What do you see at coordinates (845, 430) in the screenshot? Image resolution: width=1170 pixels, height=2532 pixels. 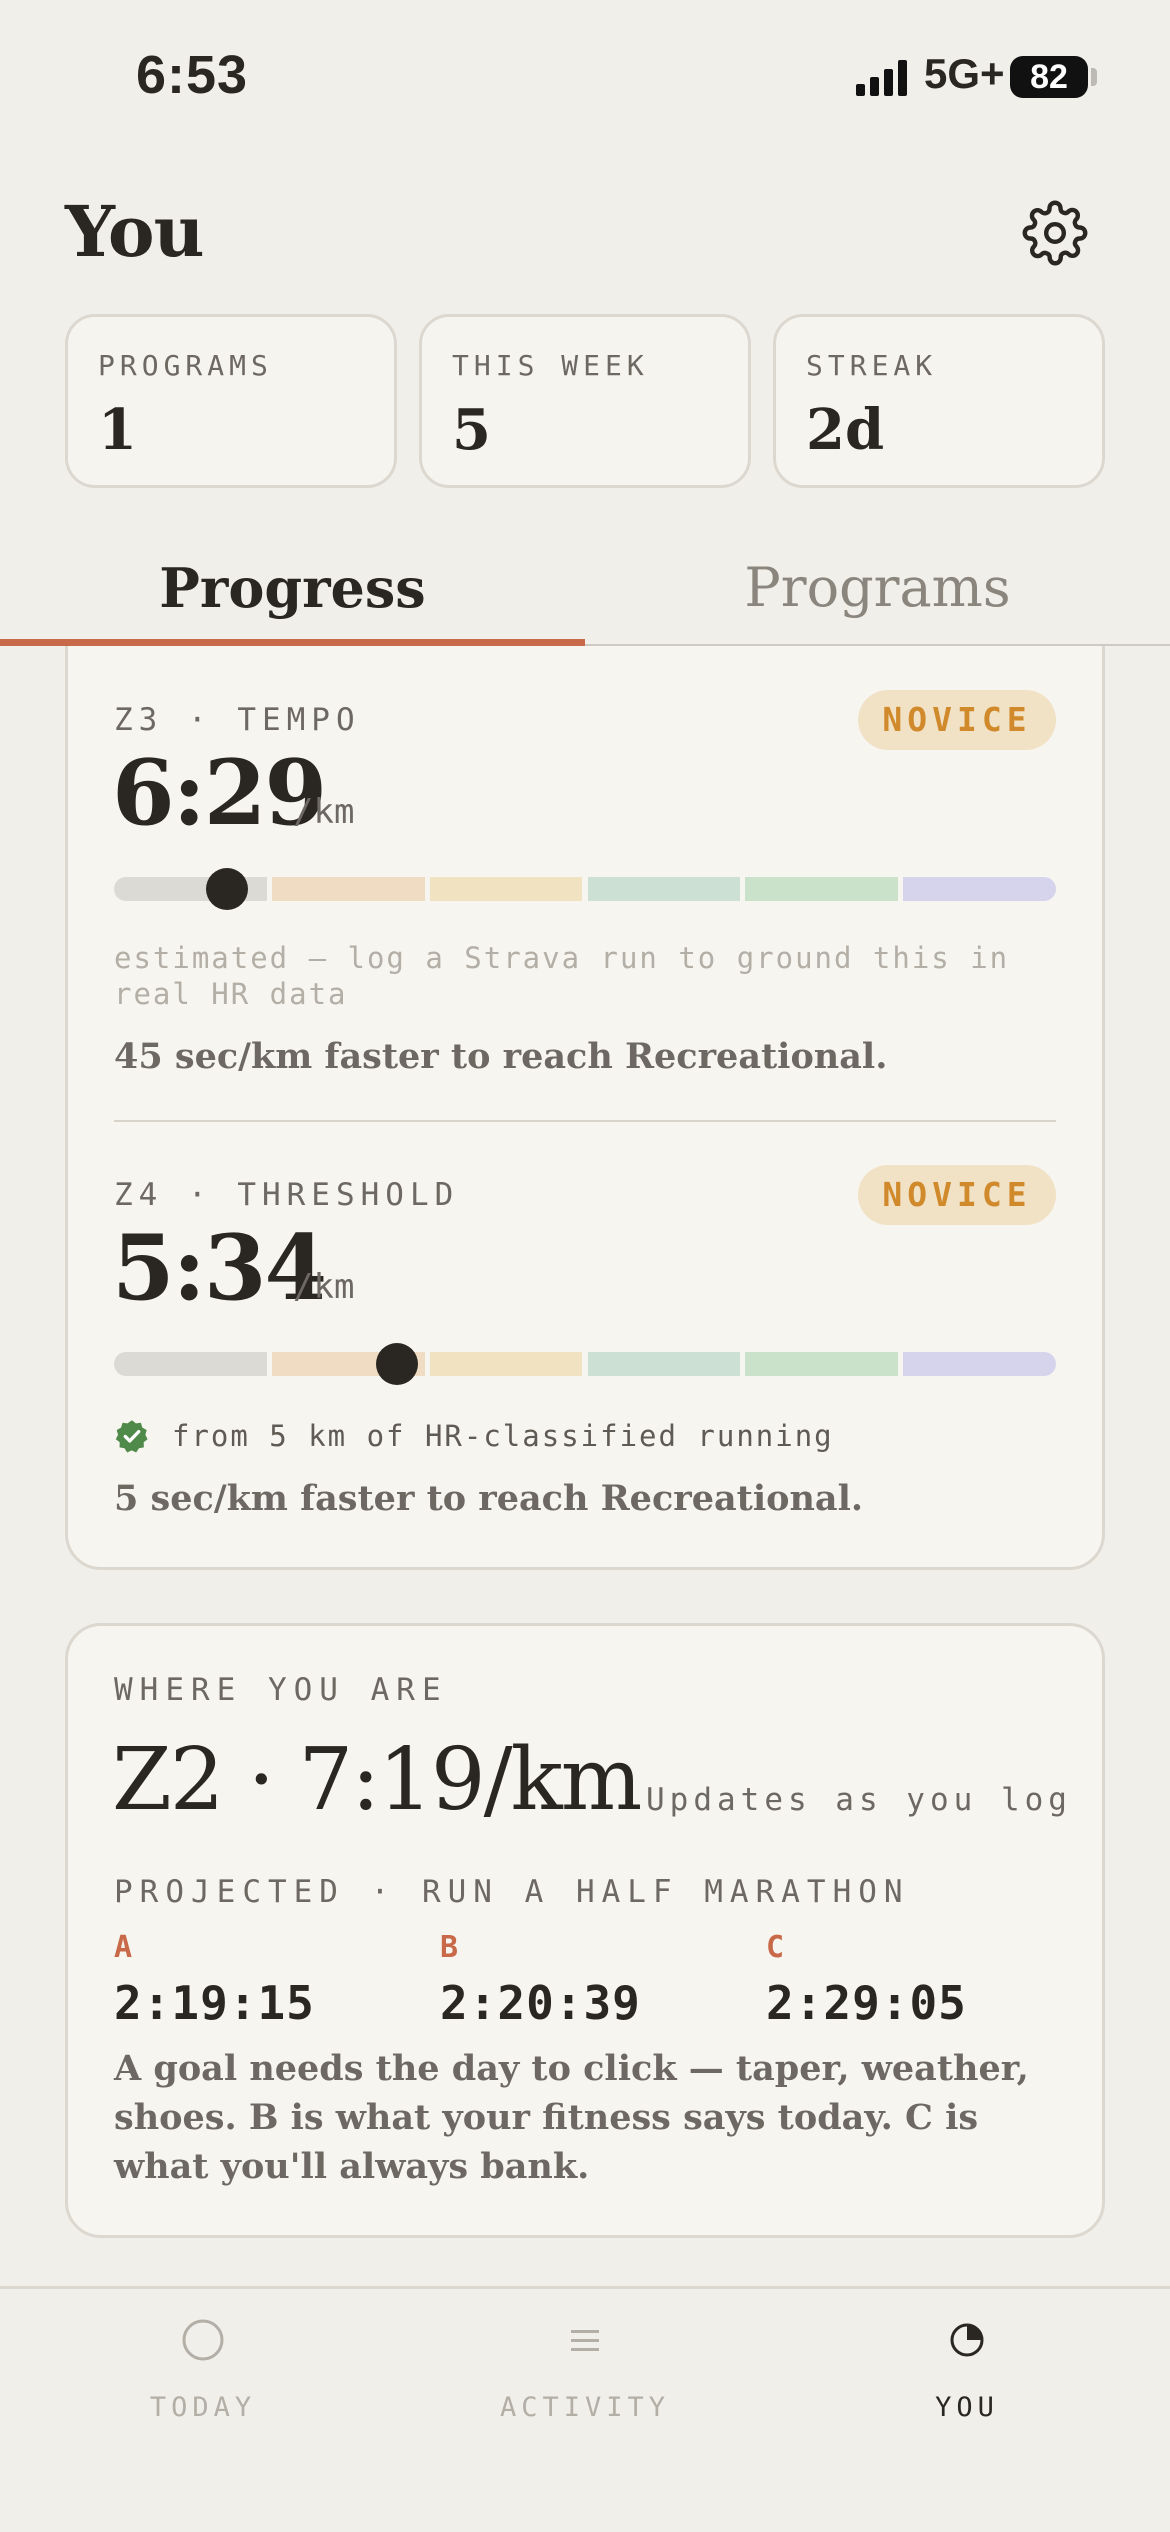 I see `stat-value: 2d` at bounding box center [845, 430].